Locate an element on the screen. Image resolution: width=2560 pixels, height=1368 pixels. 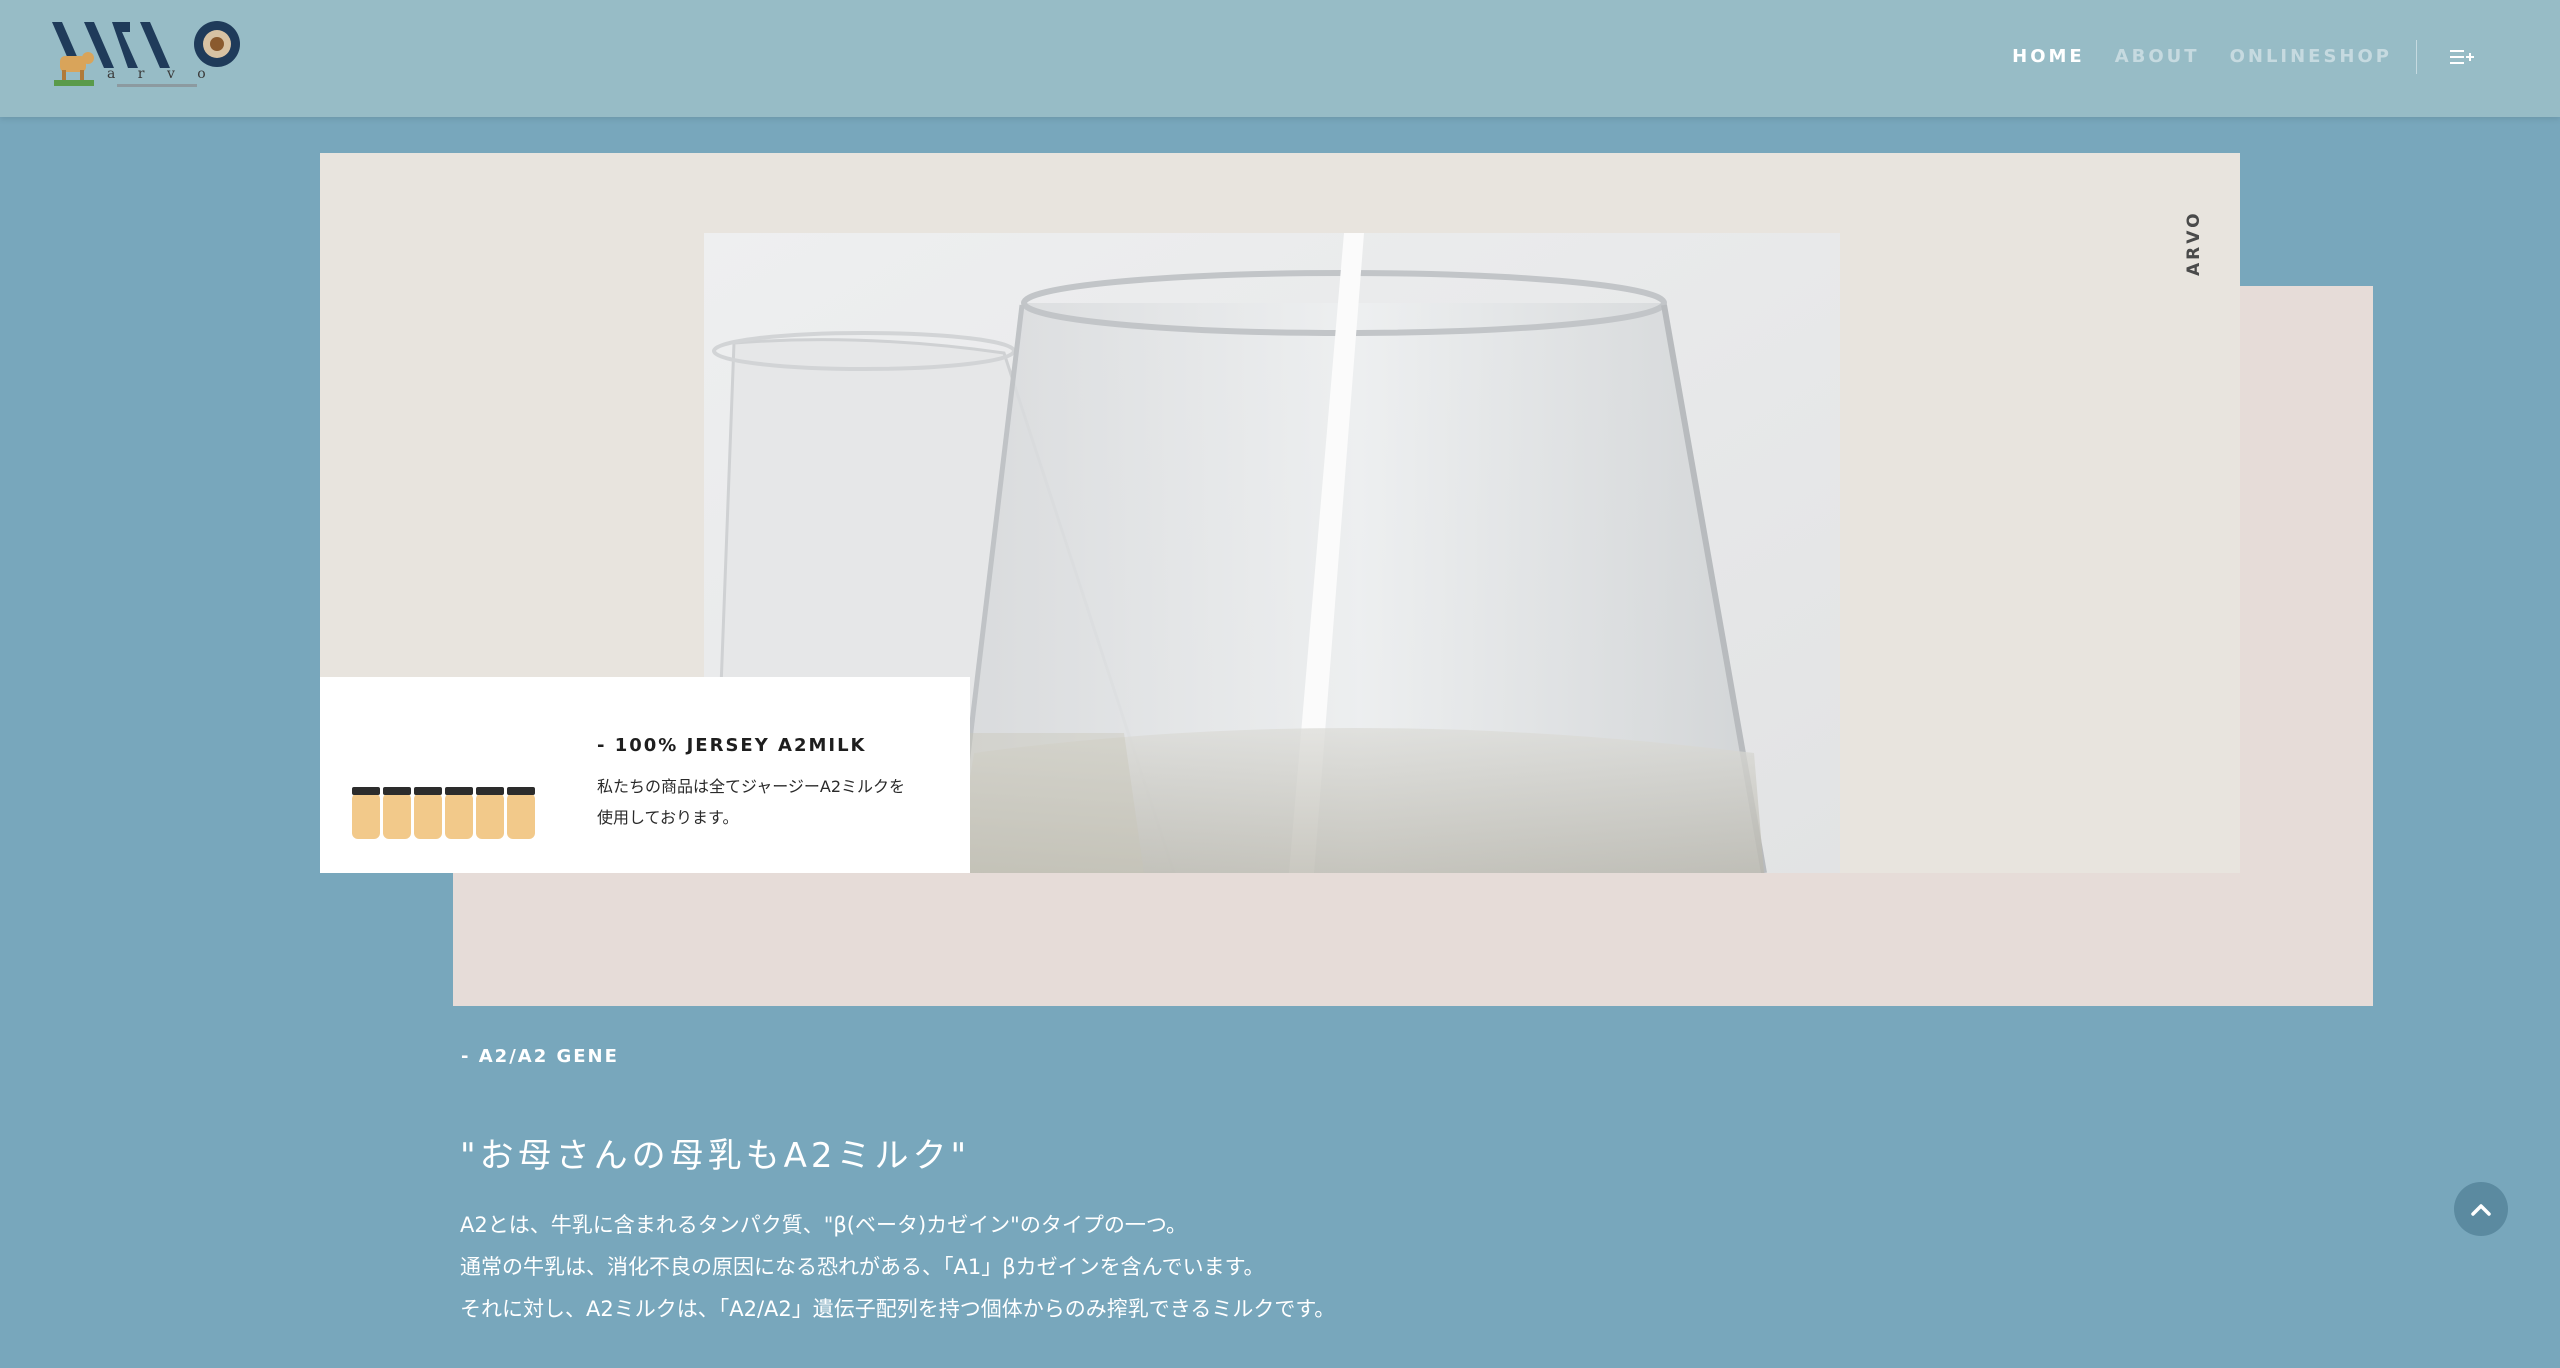
body-paragraph: A2とは、牛乳に含まれるタンパク質、"β(ベータ)カゼイン"のタイプの一つ。 is located at coordinates (823, 1225).